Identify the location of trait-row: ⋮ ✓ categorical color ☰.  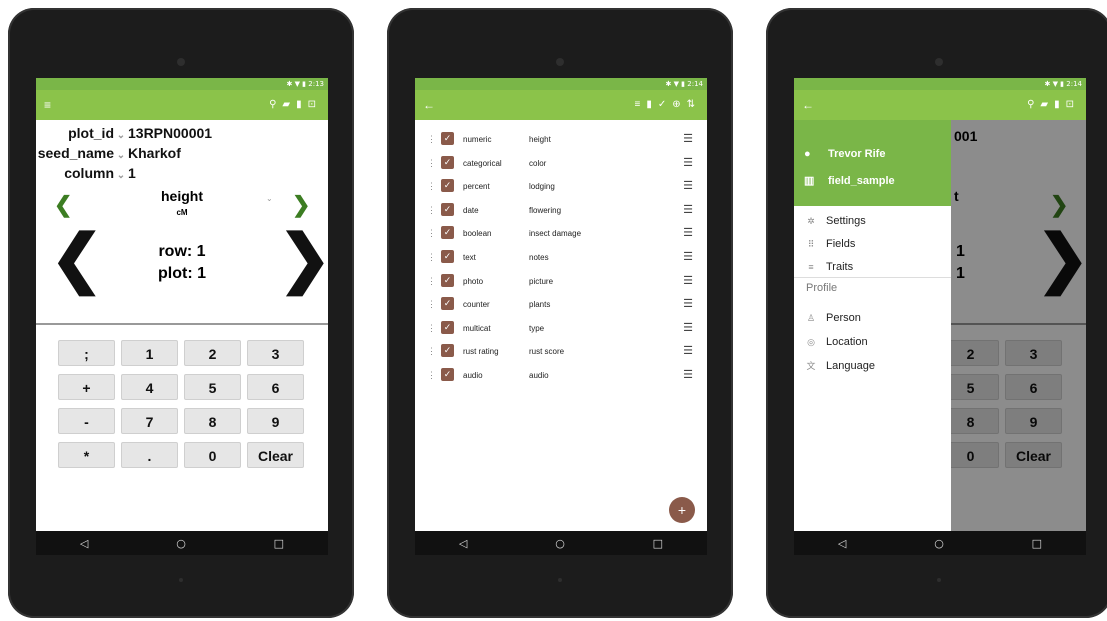
(561, 164).